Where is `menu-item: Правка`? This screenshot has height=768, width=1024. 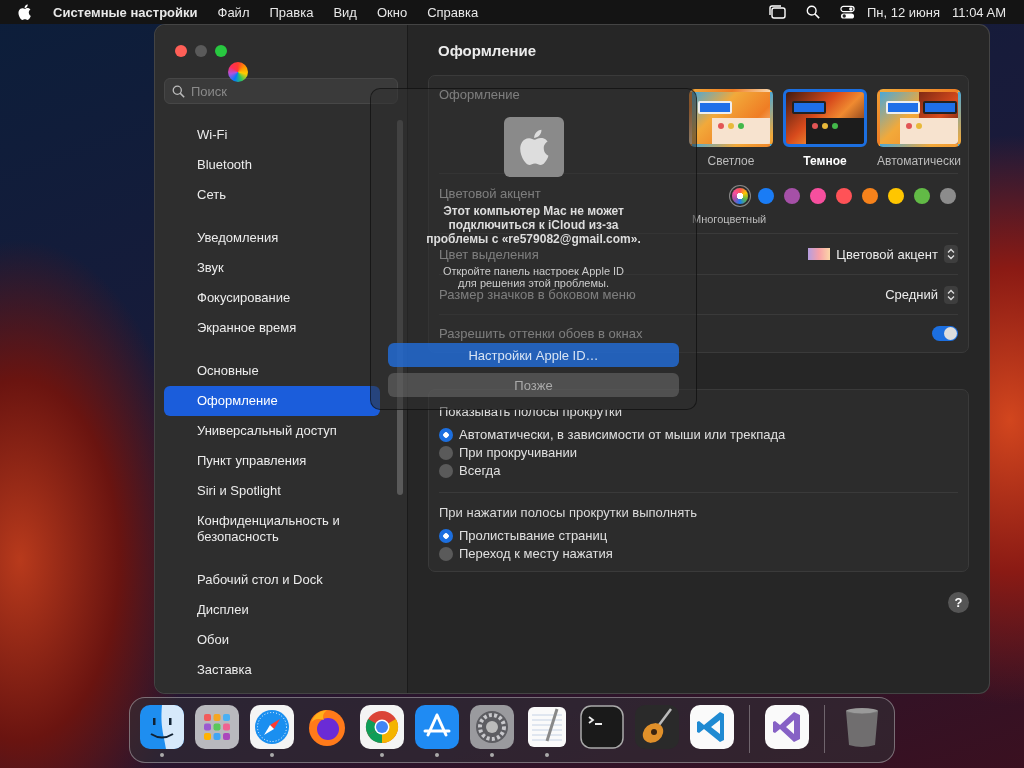 menu-item: Правка is located at coordinates (291, 12).